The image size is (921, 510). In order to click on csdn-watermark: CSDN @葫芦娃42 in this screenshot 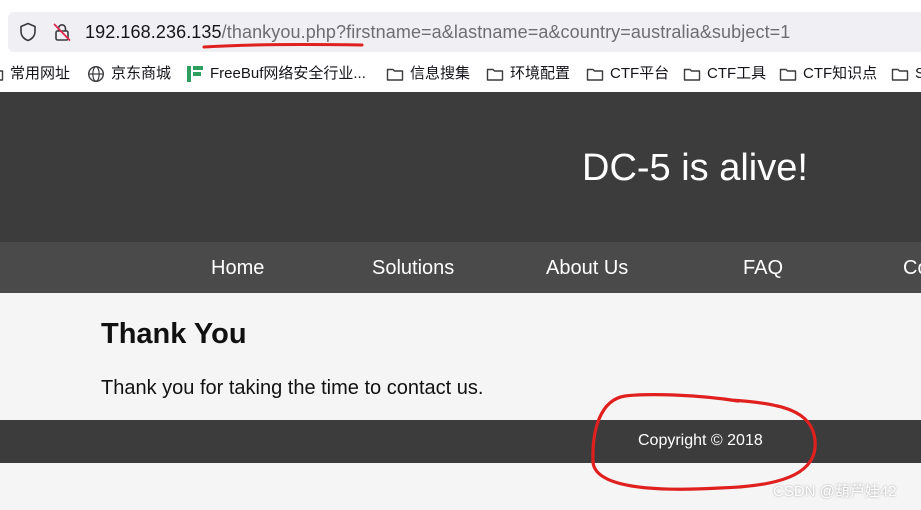, I will do `click(835, 491)`.